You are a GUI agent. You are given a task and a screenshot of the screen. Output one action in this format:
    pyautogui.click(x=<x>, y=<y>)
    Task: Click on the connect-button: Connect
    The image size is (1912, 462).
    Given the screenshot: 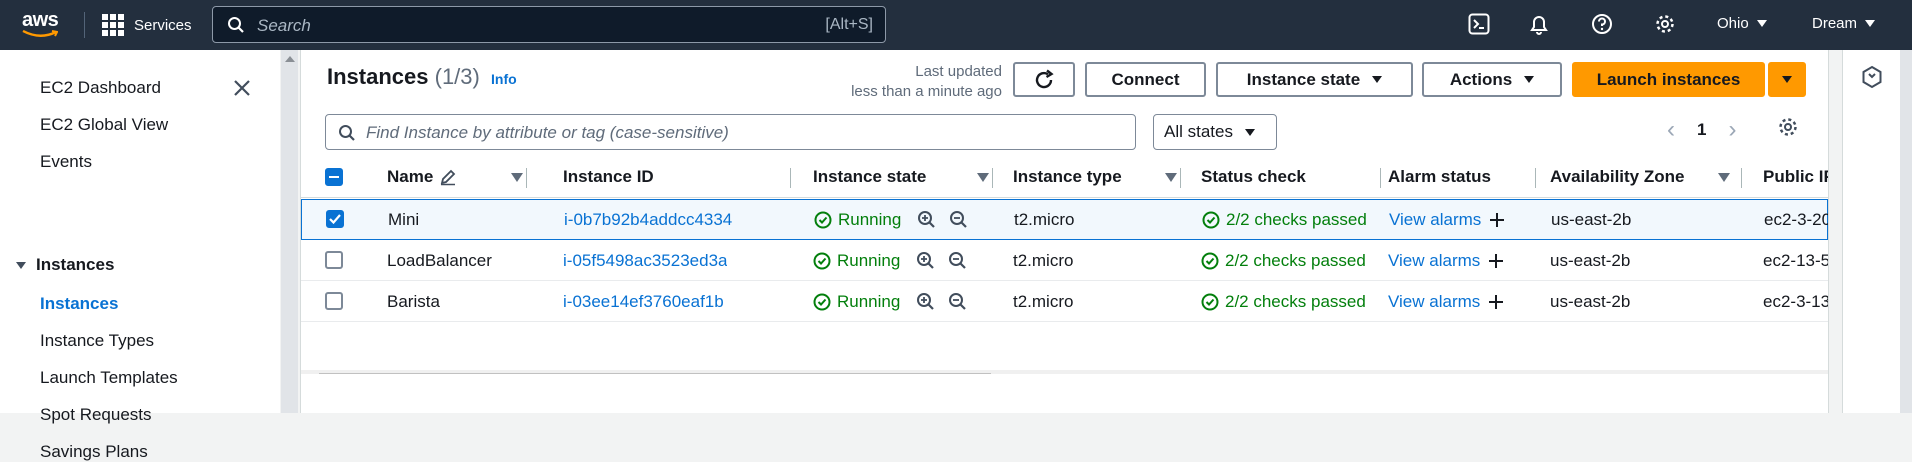 What is the action you would take?
    pyautogui.click(x=1145, y=79)
    